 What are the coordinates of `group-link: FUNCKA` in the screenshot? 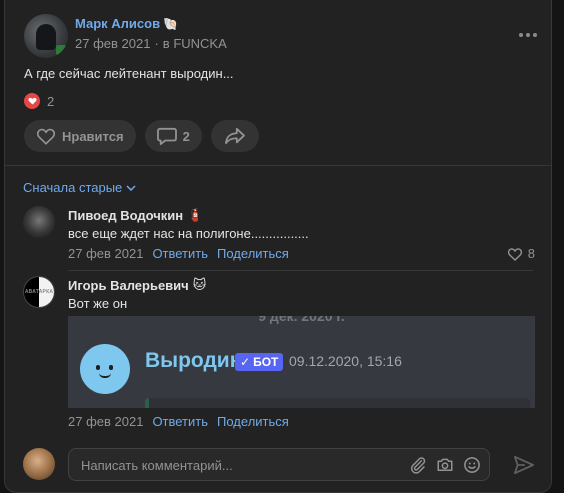 It's located at (199, 43).